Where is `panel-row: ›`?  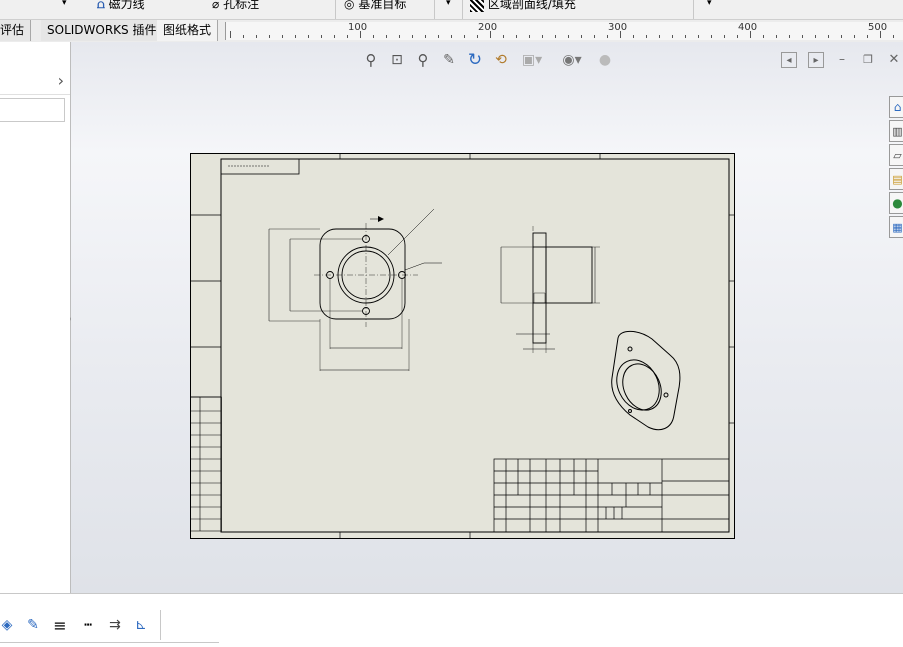
panel-row: › is located at coordinates (35, 82).